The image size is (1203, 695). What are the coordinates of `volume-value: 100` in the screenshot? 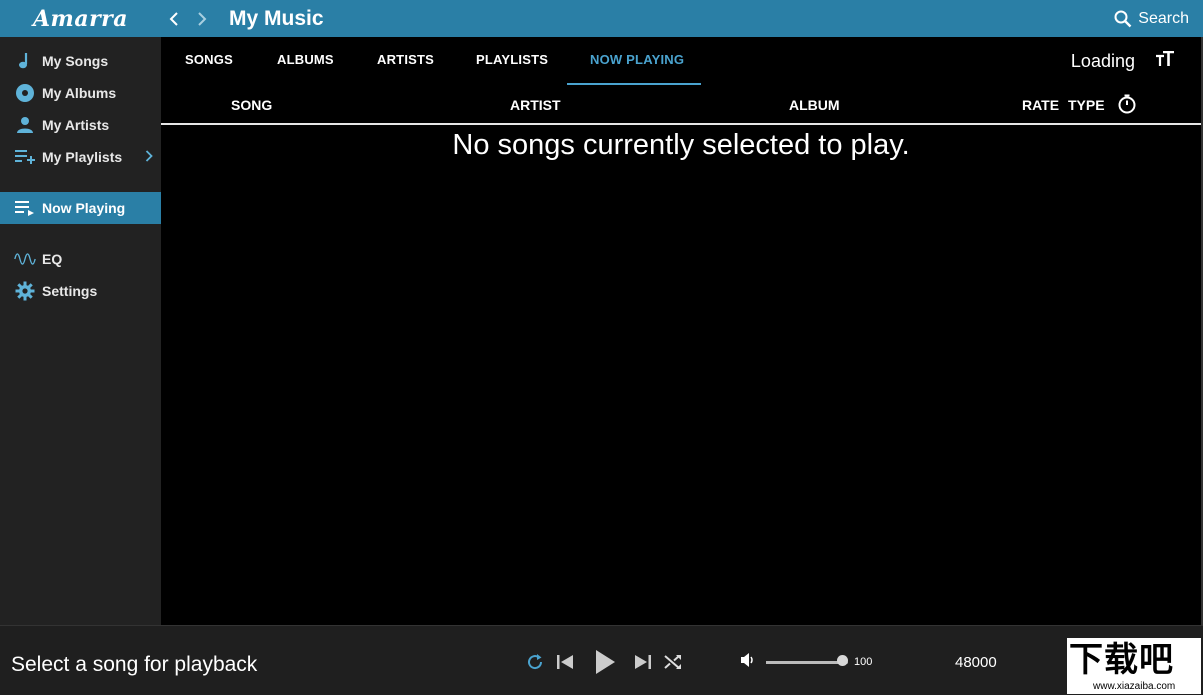 It's located at (863, 662).